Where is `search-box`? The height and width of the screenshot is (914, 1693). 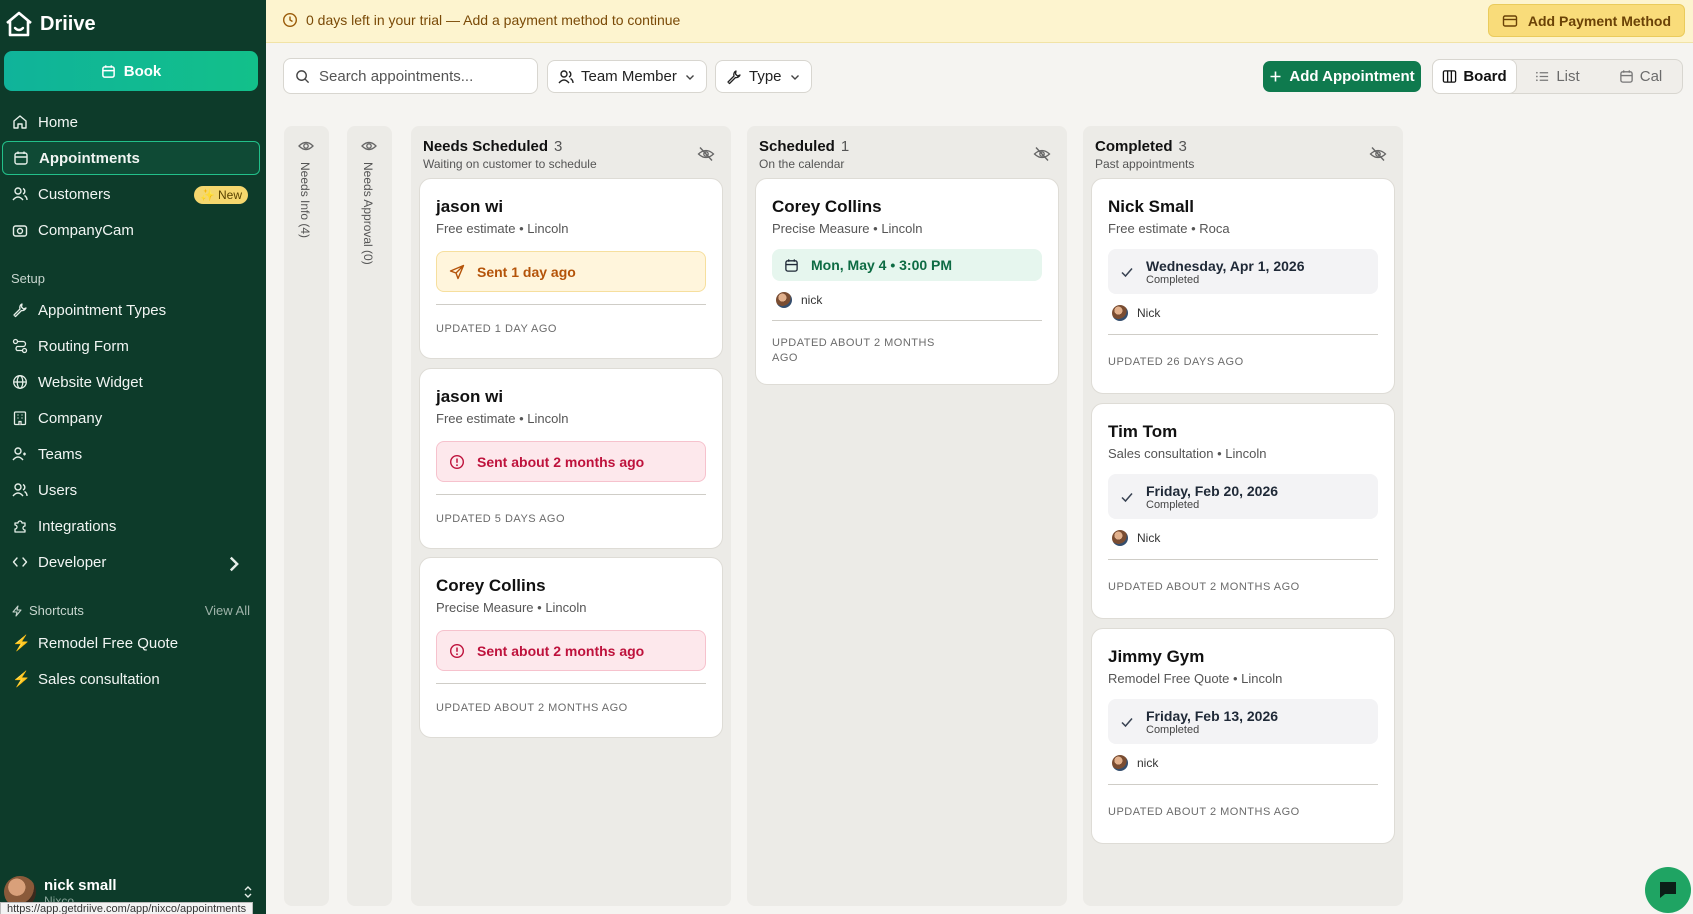
search-box is located at coordinates (410, 76).